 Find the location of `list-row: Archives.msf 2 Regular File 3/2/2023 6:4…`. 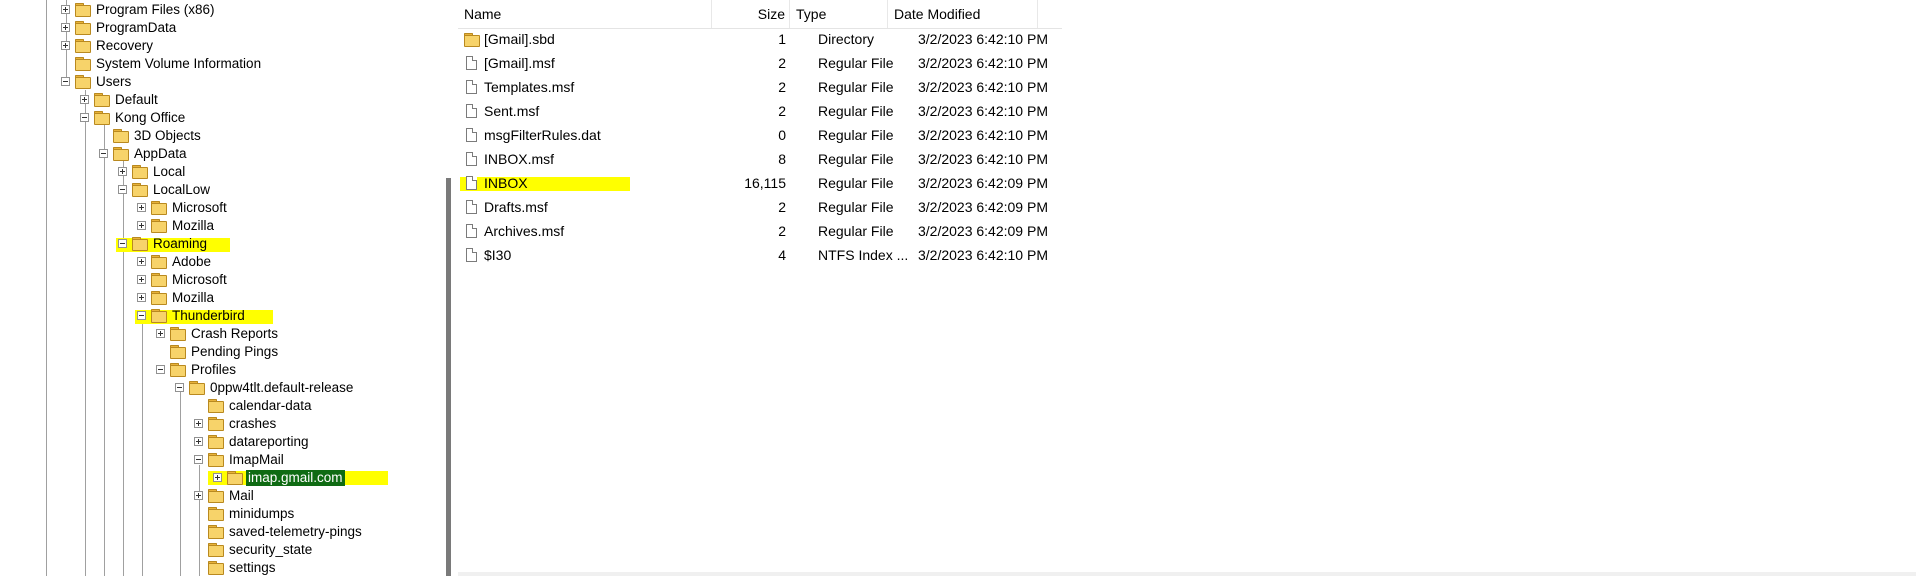

list-row: Archives.msf 2 Regular File 3/2/2023 6:4… is located at coordinates (760, 231).